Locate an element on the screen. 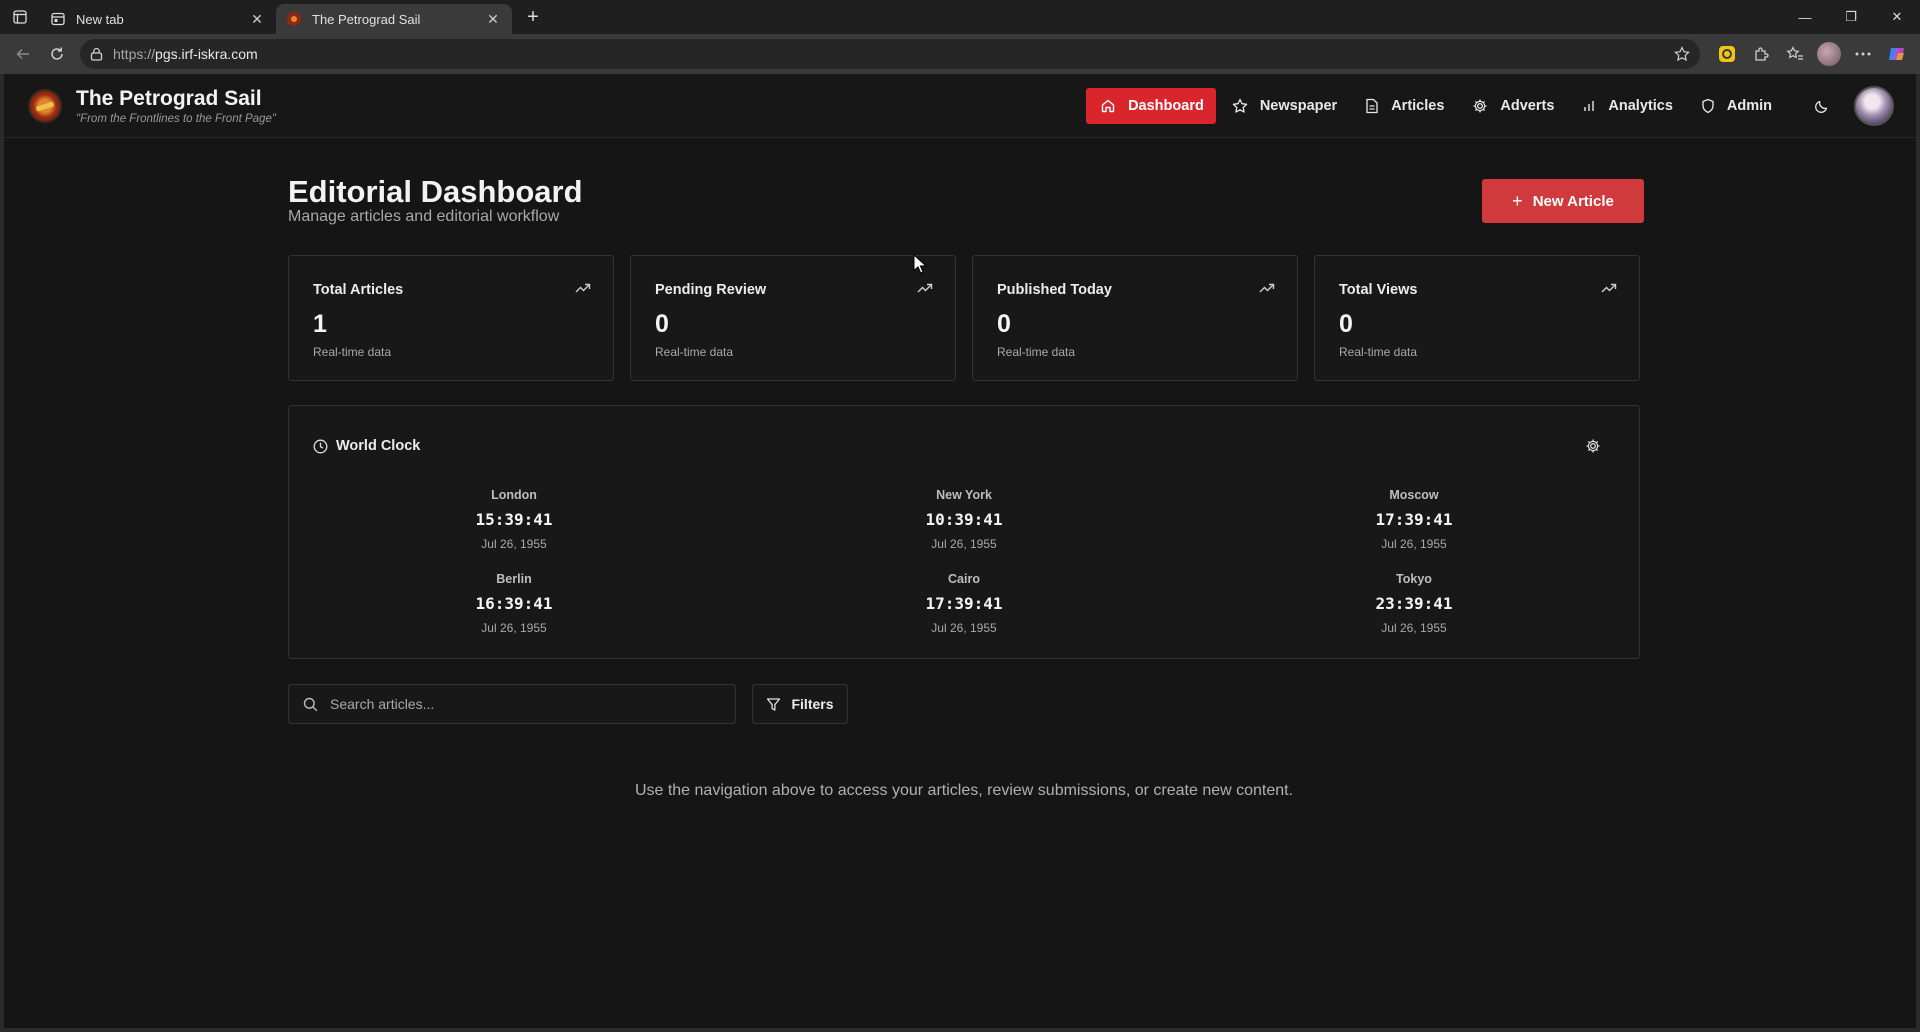 This screenshot has height=1032, width=1920. world-clock-header: World Clock is located at coordinates (366, 446).